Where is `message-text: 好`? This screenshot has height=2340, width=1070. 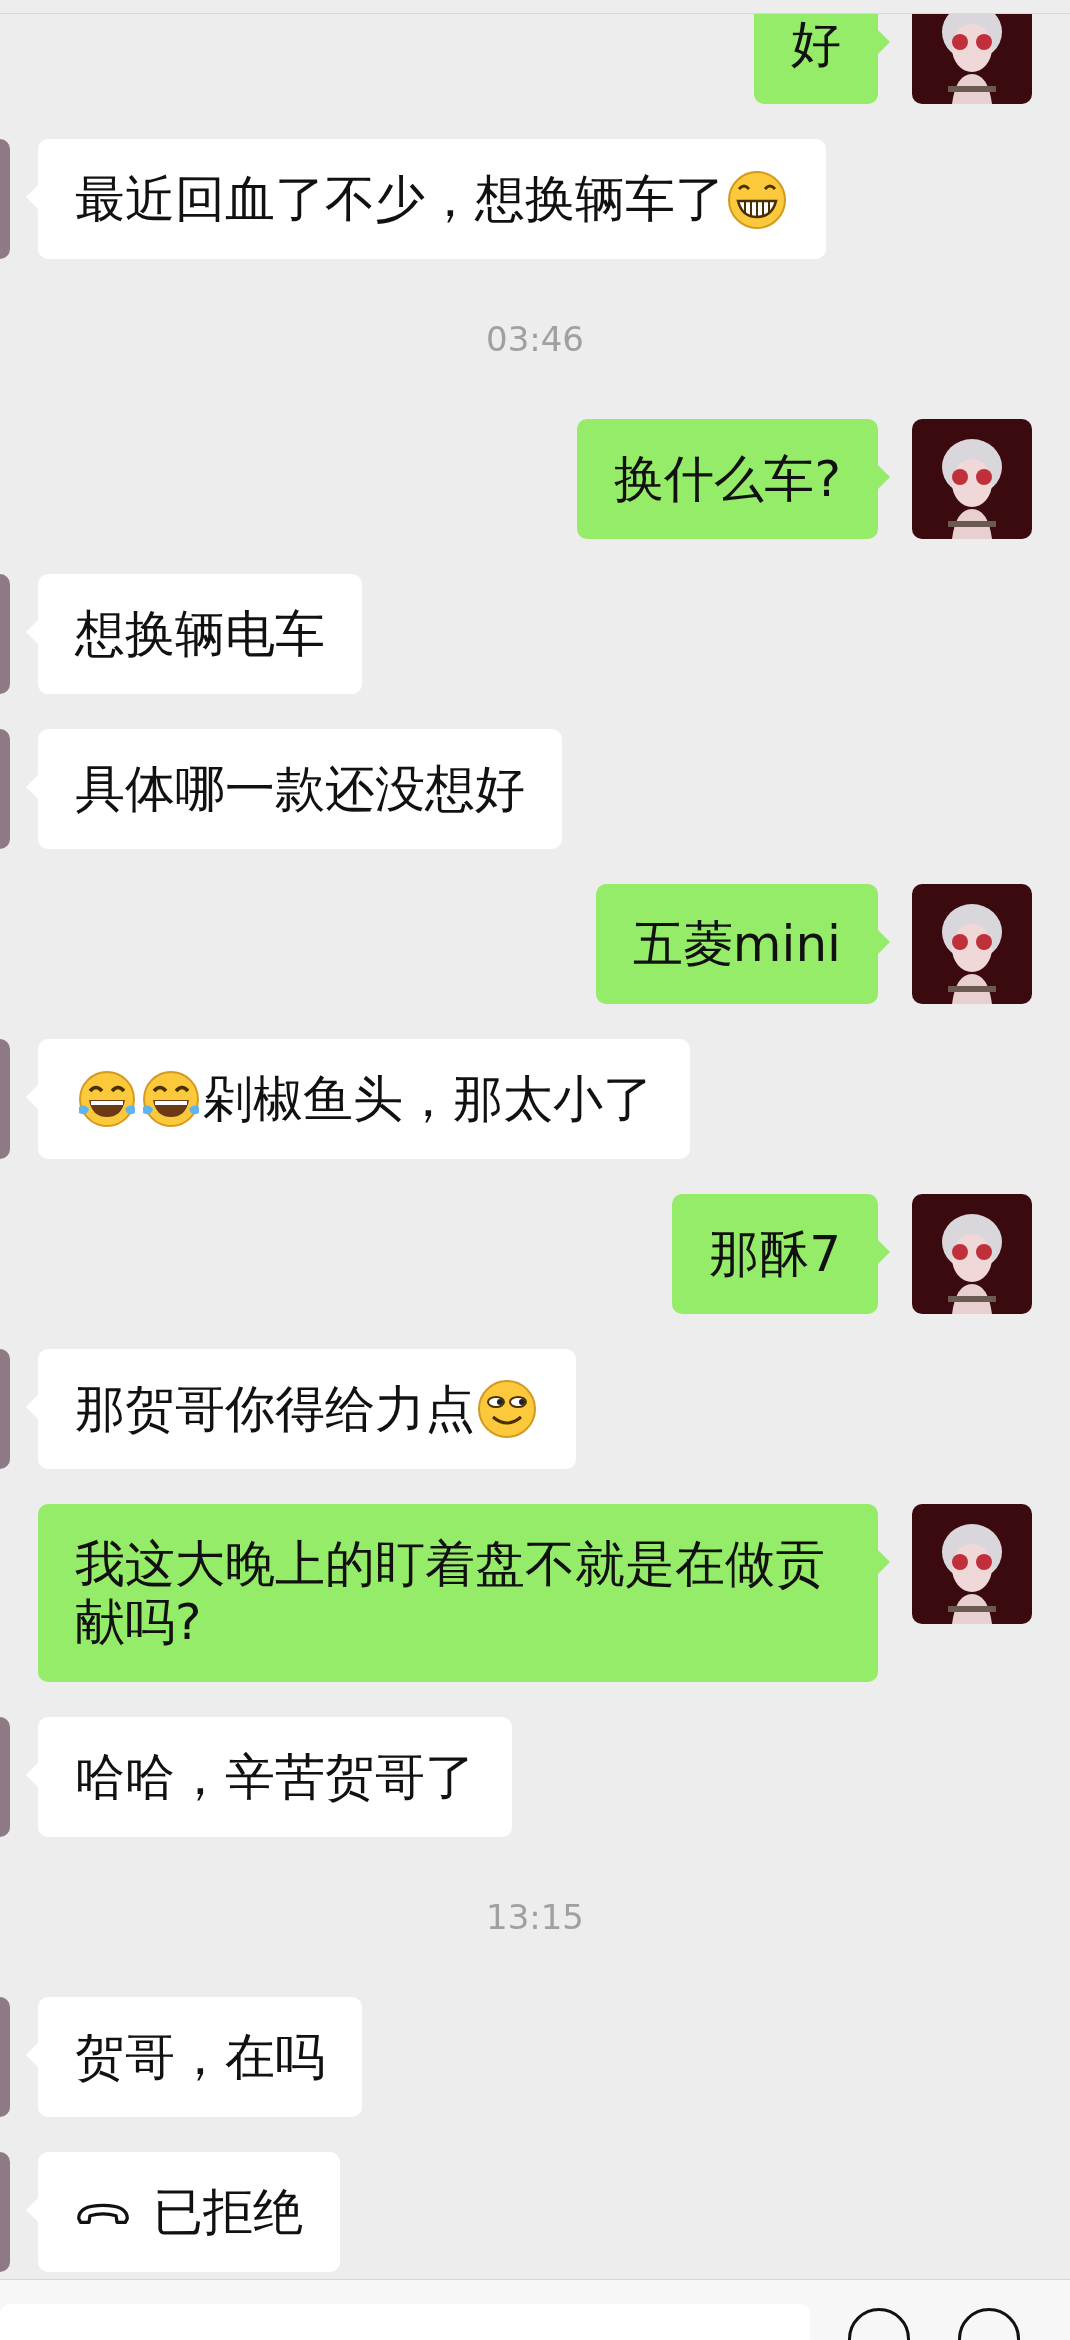 message-text: 好 is located at coordinates (816, 44).